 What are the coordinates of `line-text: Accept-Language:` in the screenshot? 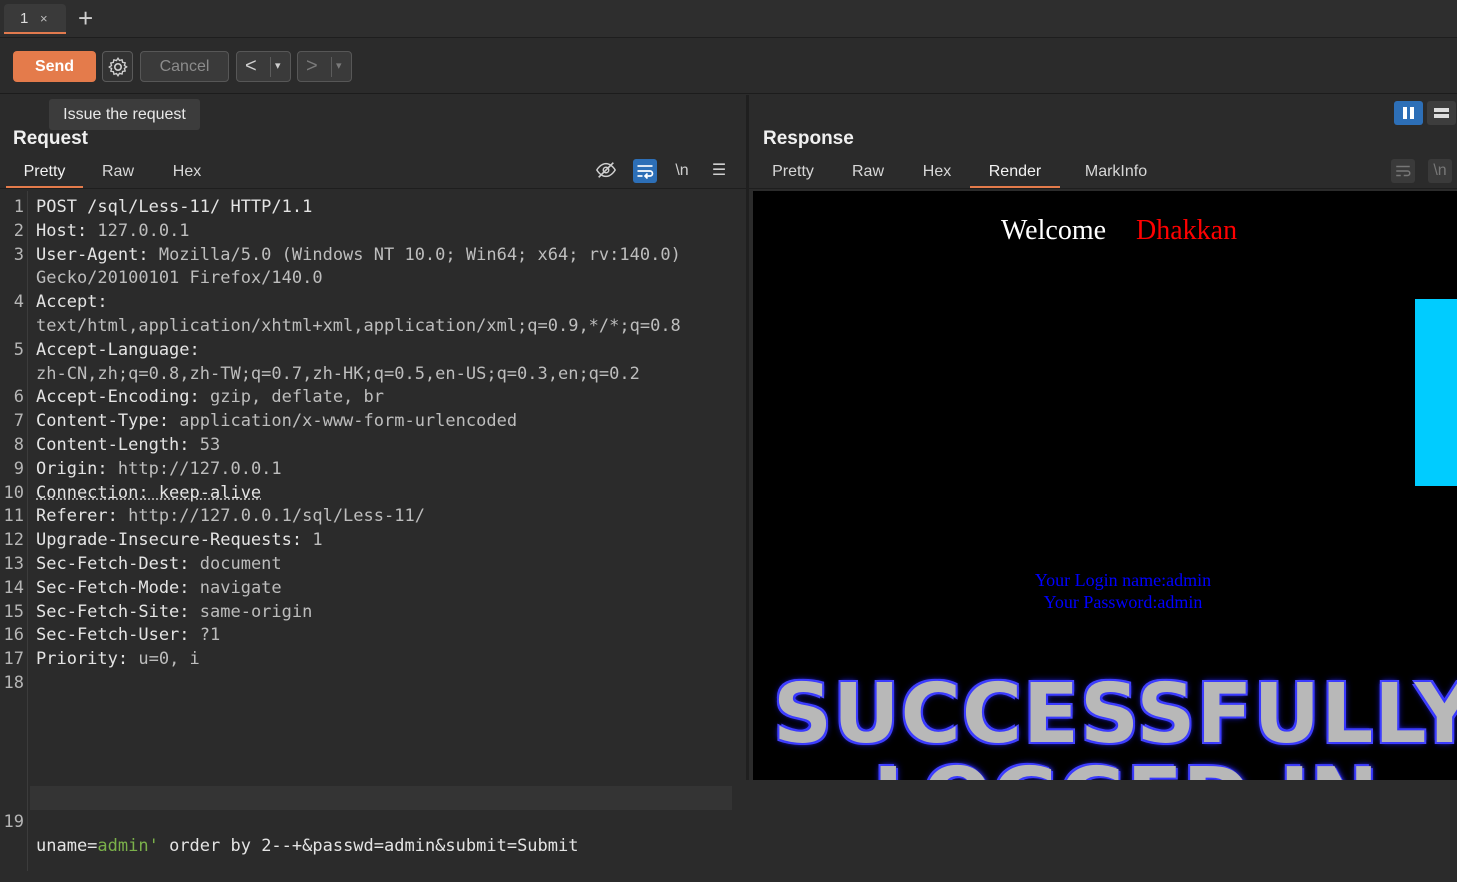 It's located at (118, 350).